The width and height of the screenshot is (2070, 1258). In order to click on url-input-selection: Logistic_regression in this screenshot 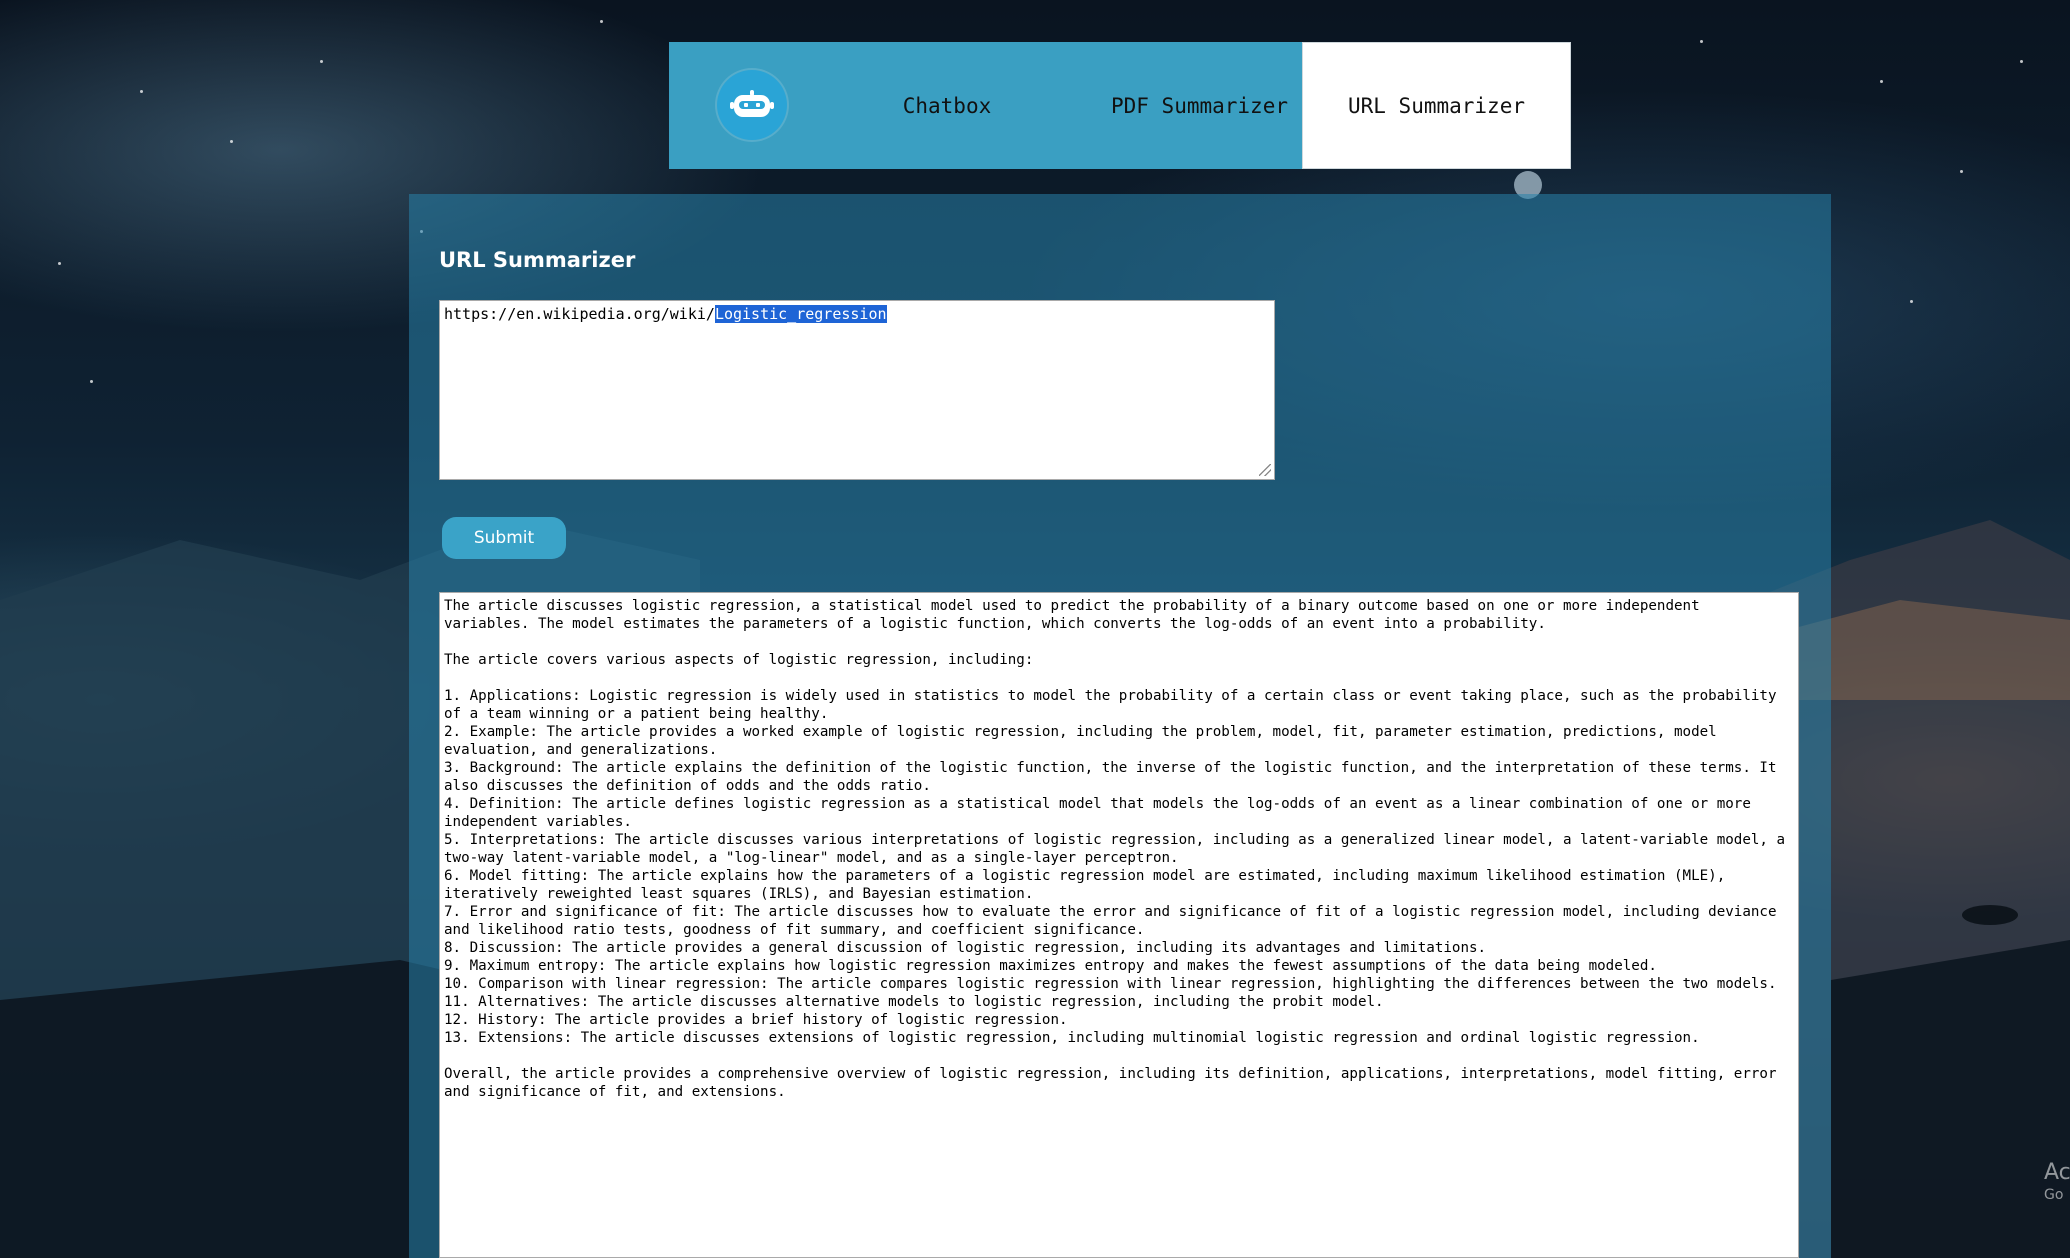, I will do `click(800, 314)`.